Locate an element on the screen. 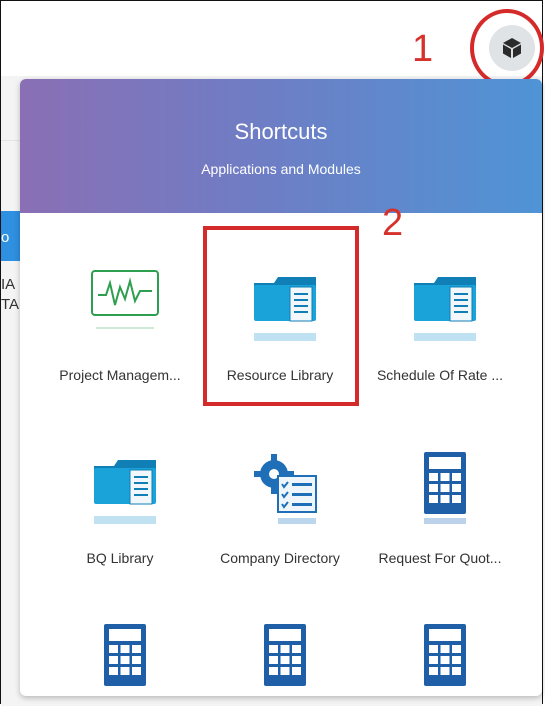 This screenshot has width=545, height=706. panel-subtitle: Applications and Modules is located at coordinates (281, 169).